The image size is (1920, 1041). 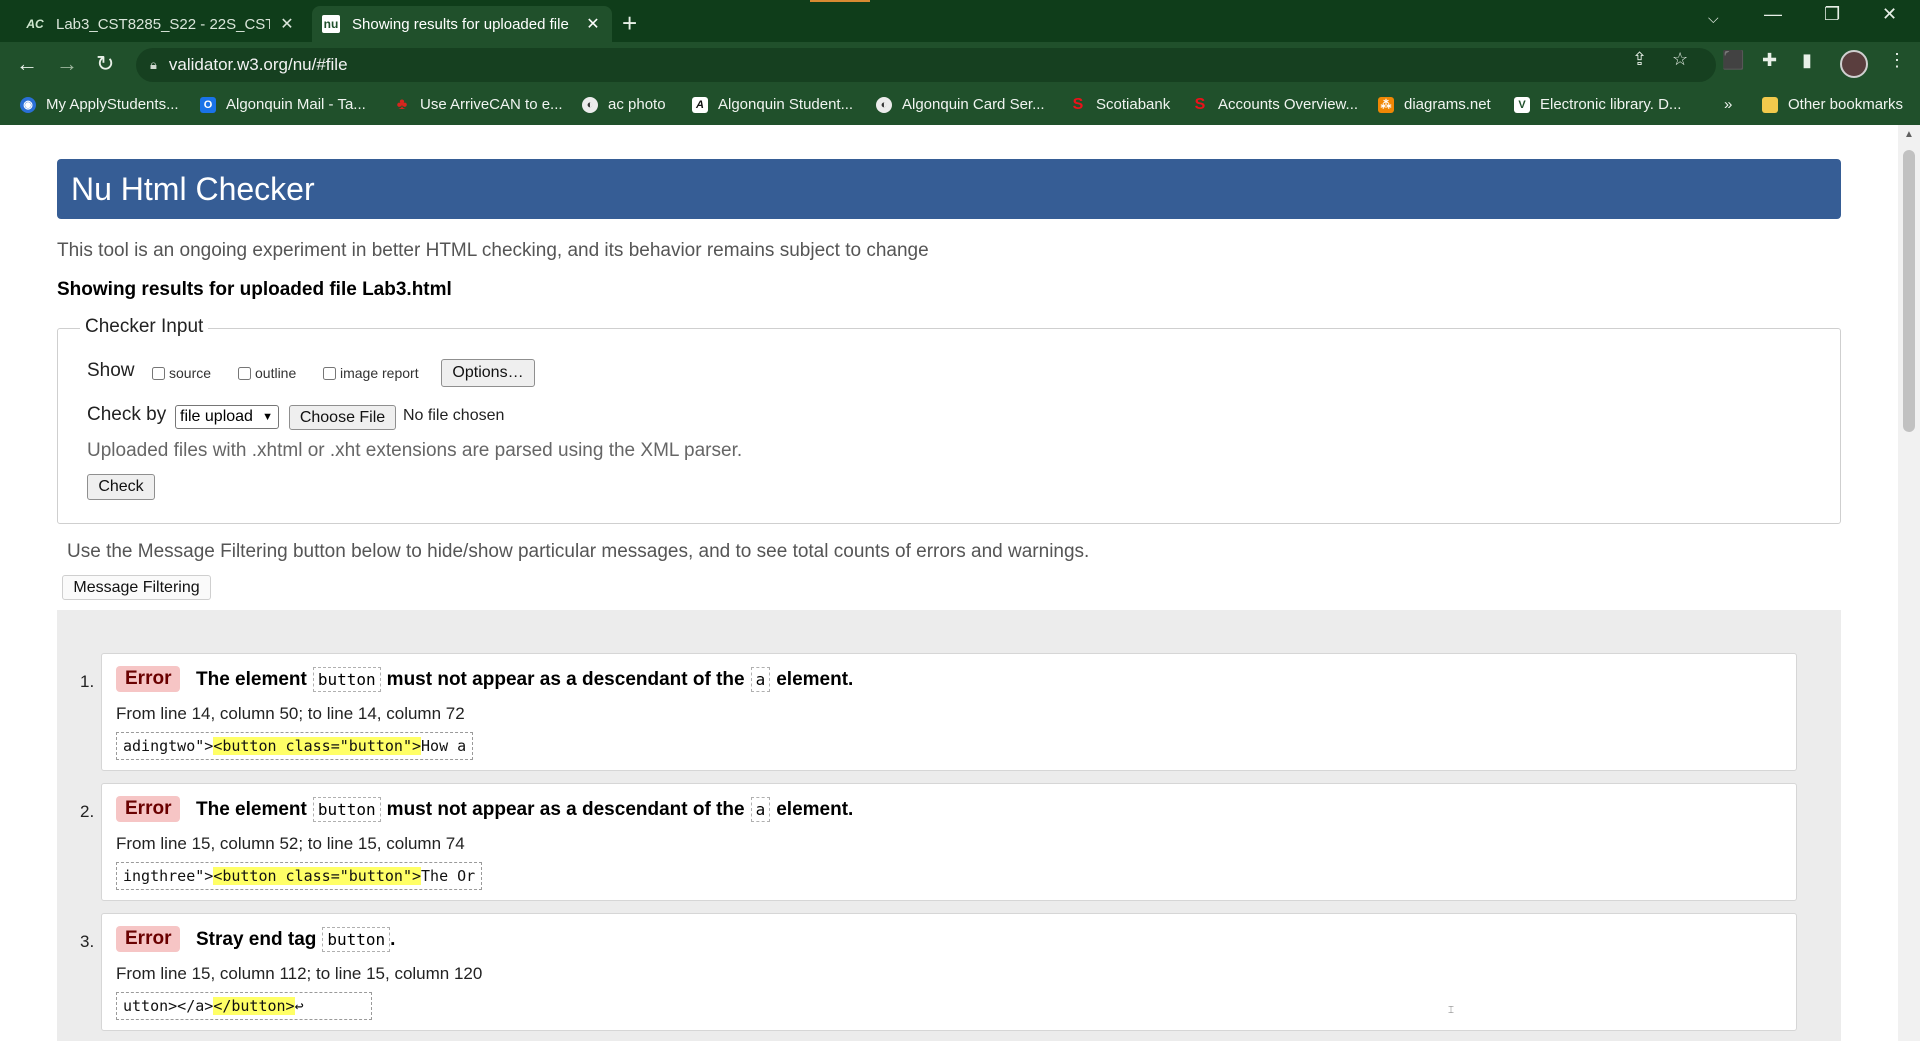 What do you see at coordinates (1733, 60) in the screenshot?
I see `pdf-extension-icon: ⬛` at bounding box center [1733, 60].